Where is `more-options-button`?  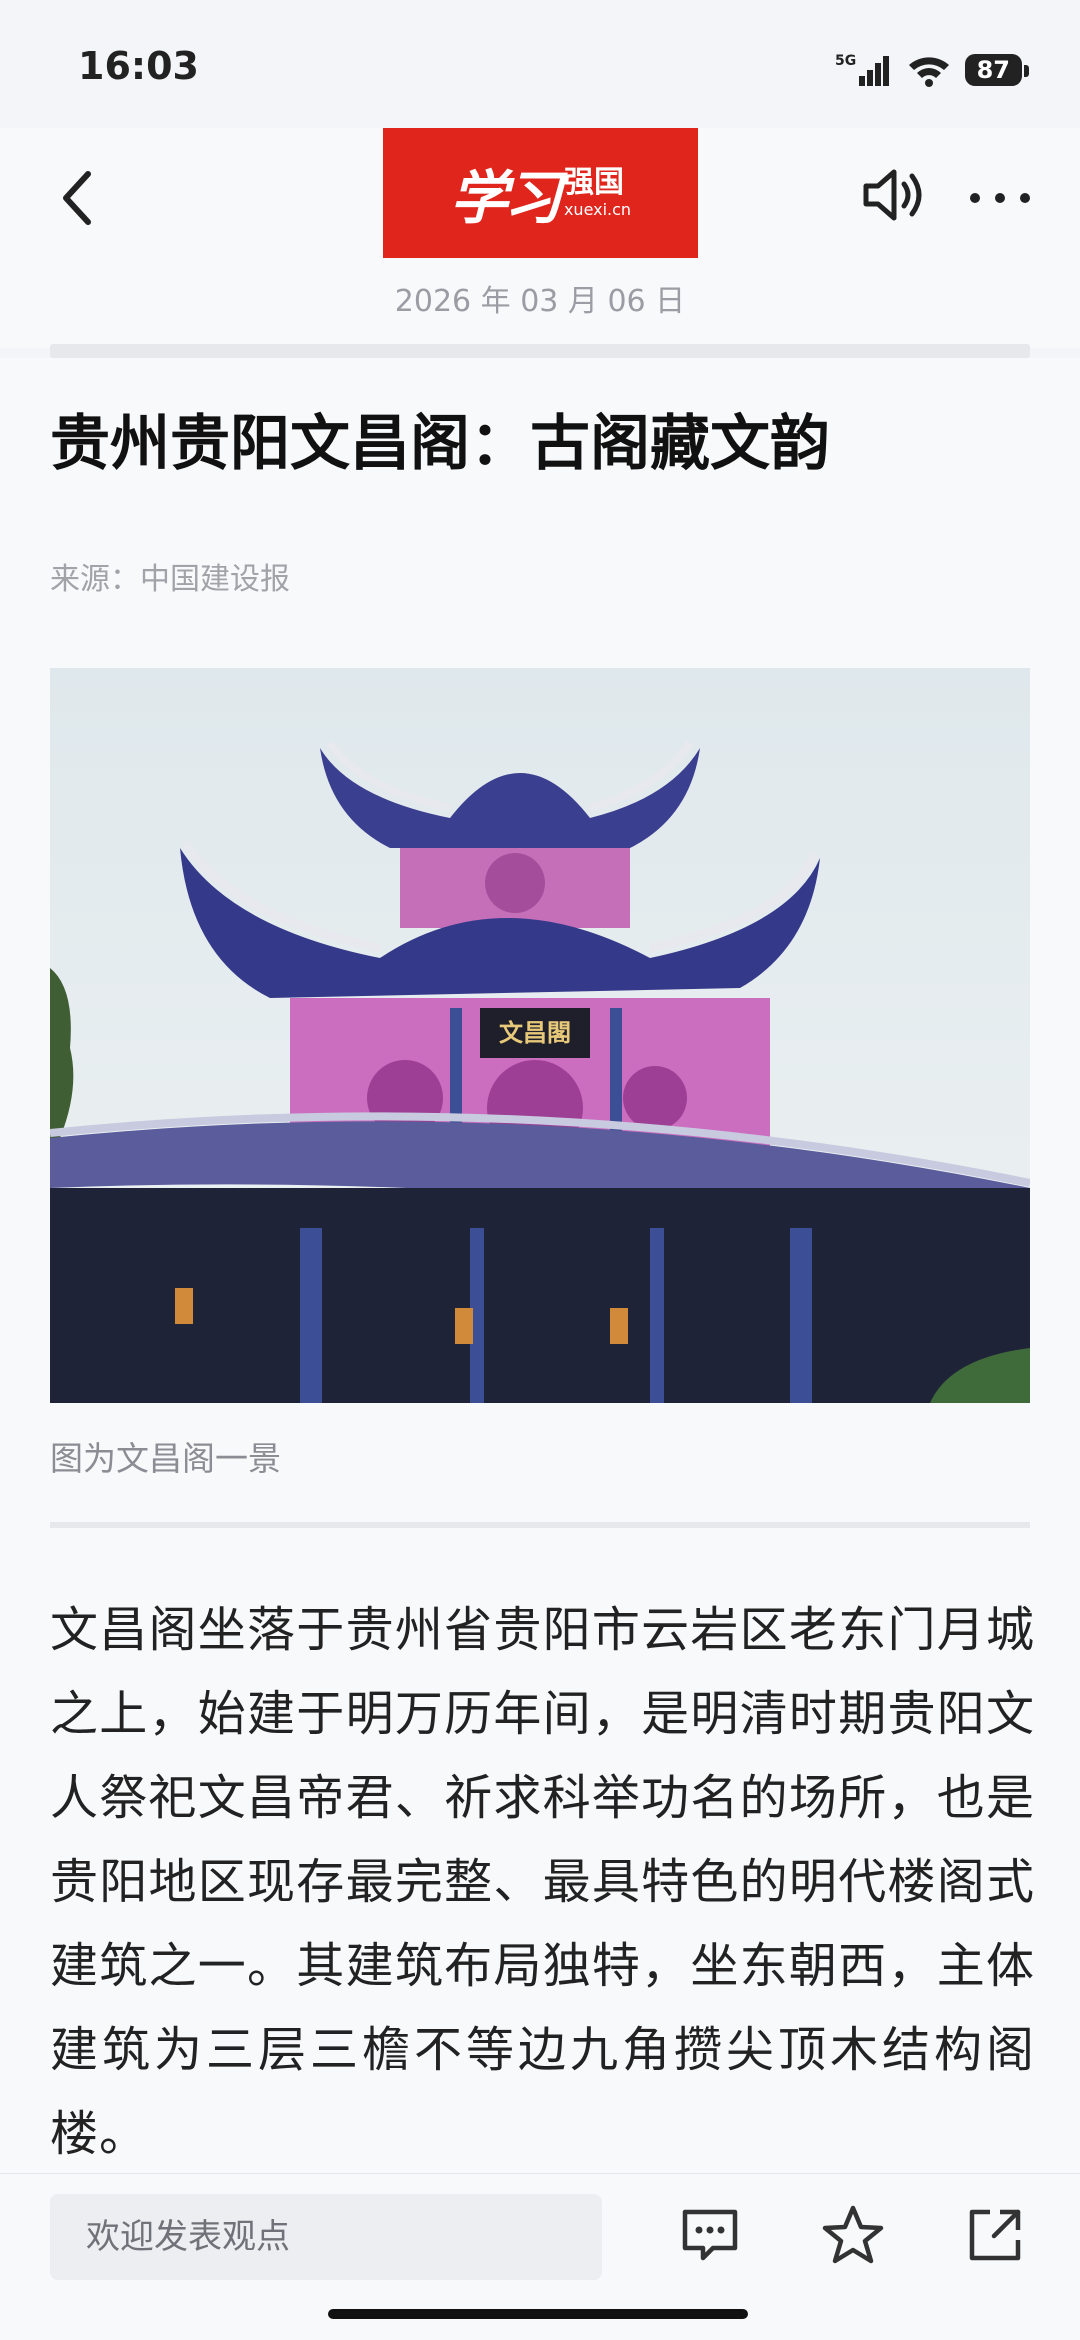 more-options-button is located at coordinates (1000, 198).